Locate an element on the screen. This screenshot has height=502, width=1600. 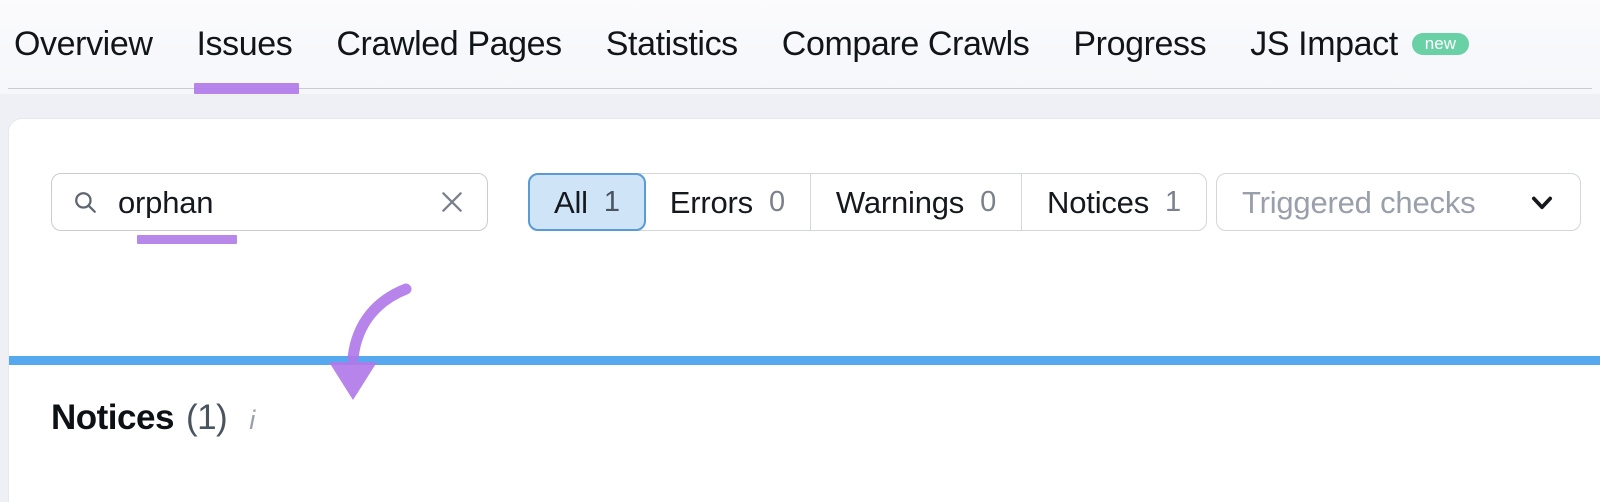
nav-tab-js-impact: JS Impact new is located at coordinates (1359, 44).